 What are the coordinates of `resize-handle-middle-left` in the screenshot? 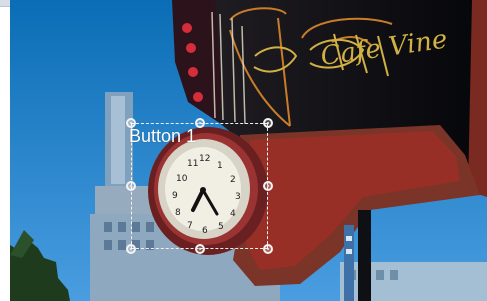 It's located at (131, 186).